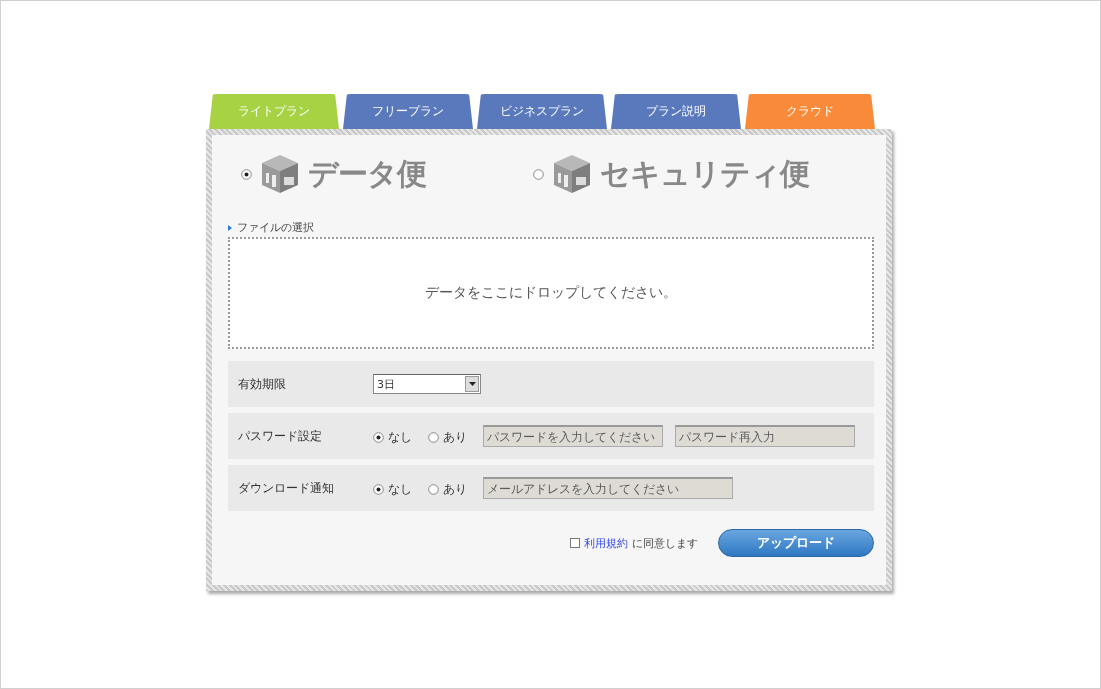 Image resolution: width=1101 pixels, height=689 pixels. Describe the element at coordinates (280, 436) in the screenshot. I see `setting-label: パスワード設定` at that location.